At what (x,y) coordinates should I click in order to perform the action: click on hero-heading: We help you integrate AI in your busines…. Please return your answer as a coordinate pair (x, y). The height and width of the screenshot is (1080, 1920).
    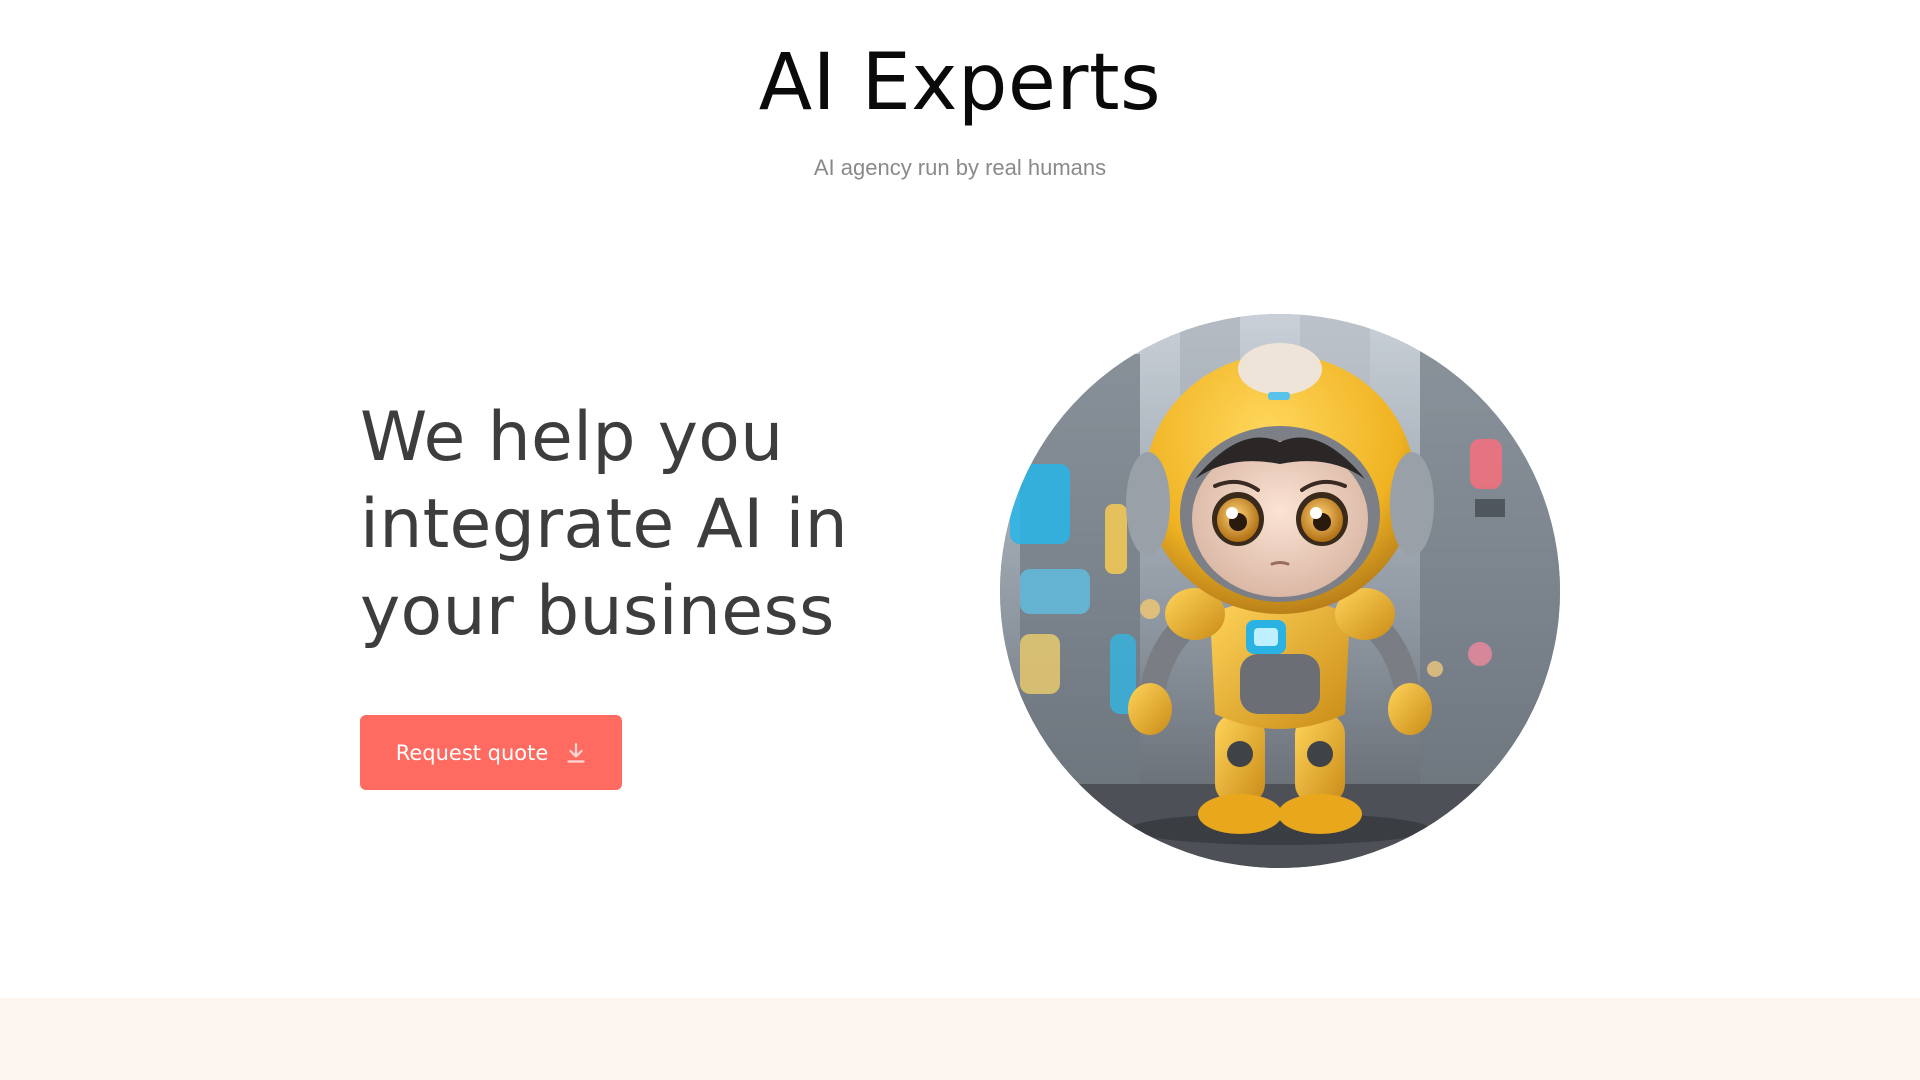
    Looking at the image, I should click on (640, 524).